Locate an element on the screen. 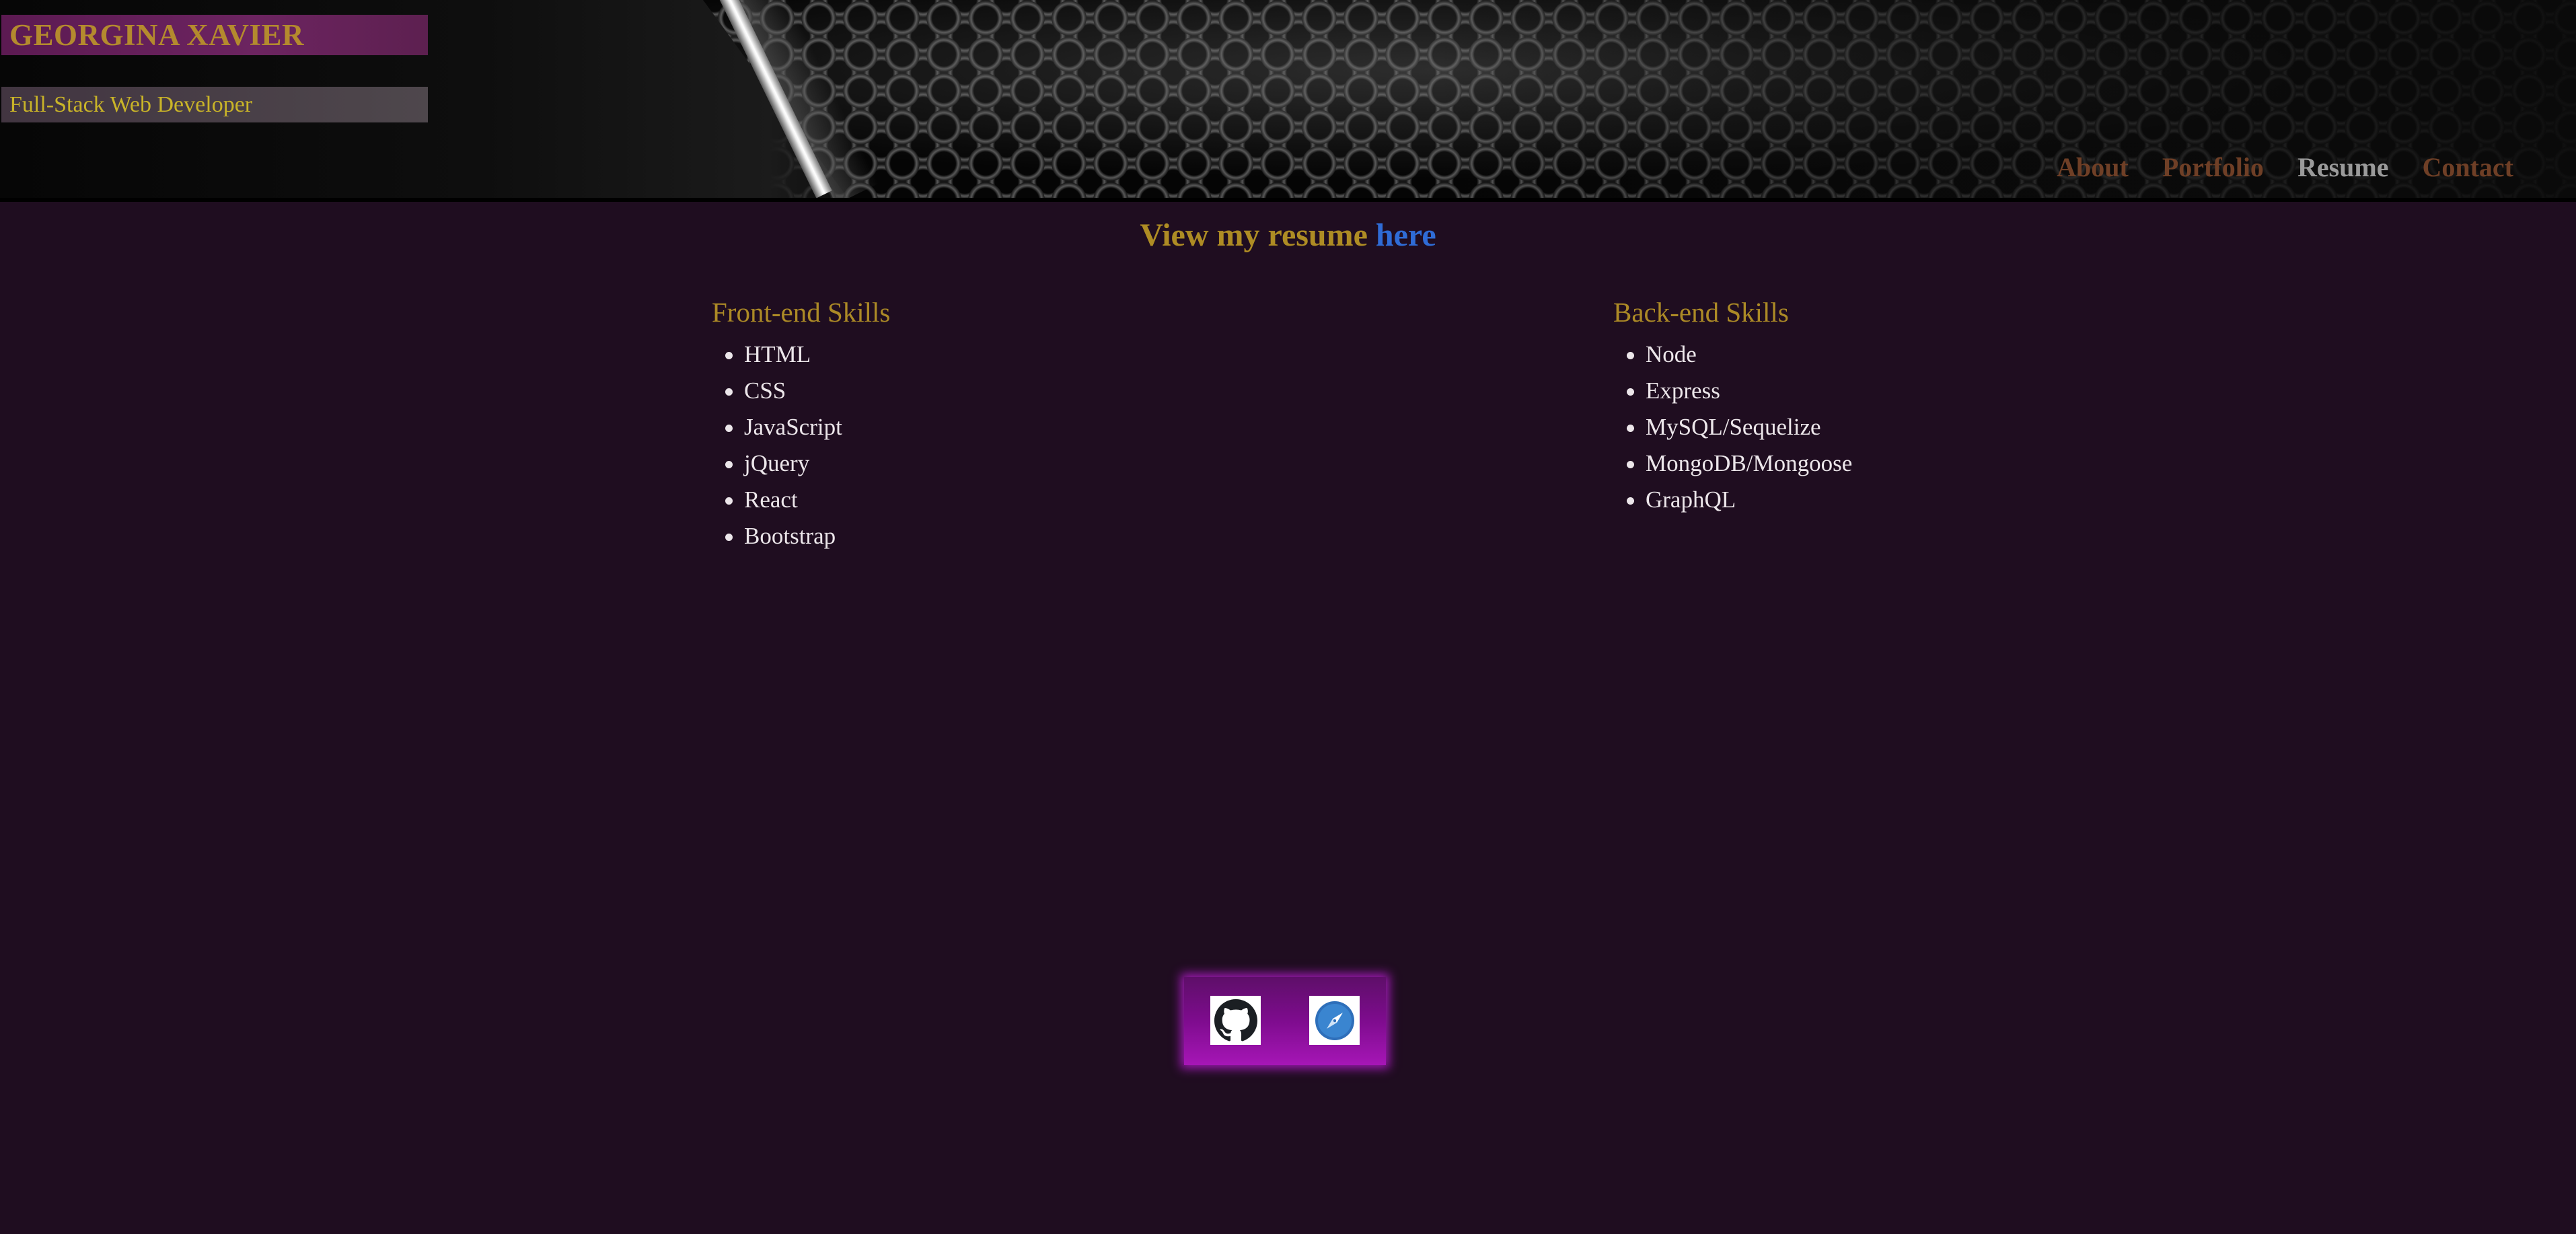 Image resolution: width=2576 pixels, height=1234 pixels. role-banner: Full-Stack Web Developer is located at coordinates (214, 104).